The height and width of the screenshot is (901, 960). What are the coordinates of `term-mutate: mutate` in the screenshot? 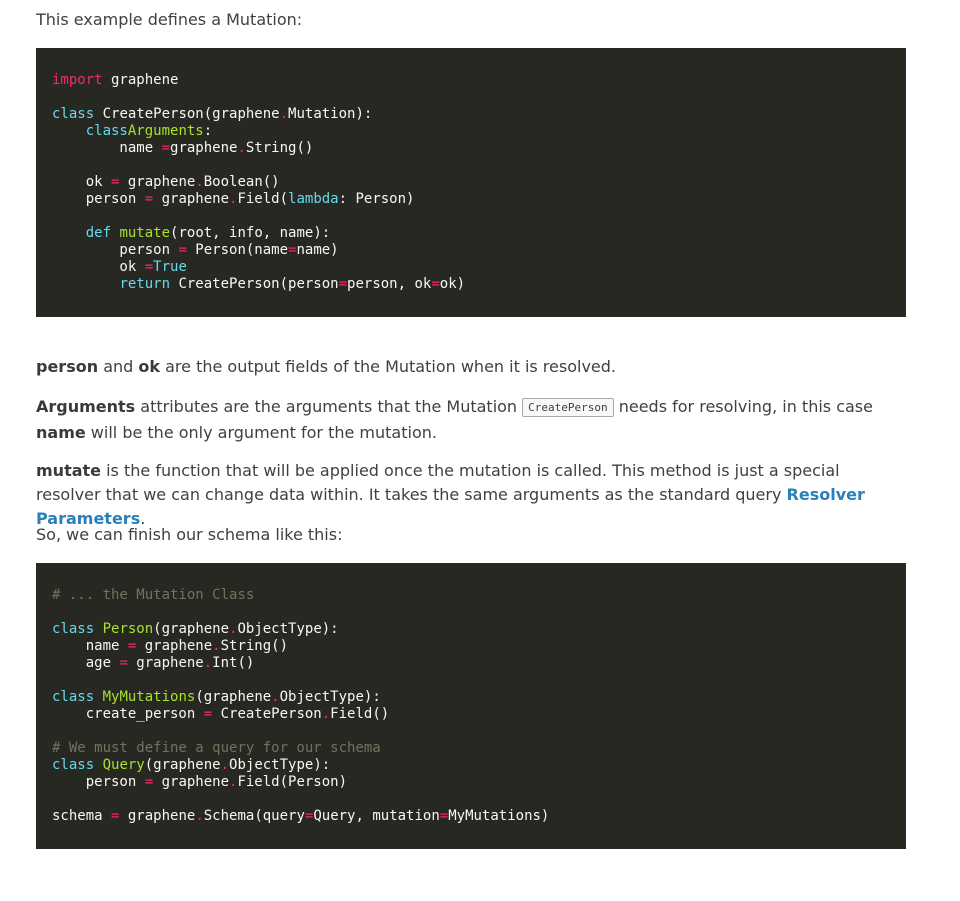 It's located at (69, 470).